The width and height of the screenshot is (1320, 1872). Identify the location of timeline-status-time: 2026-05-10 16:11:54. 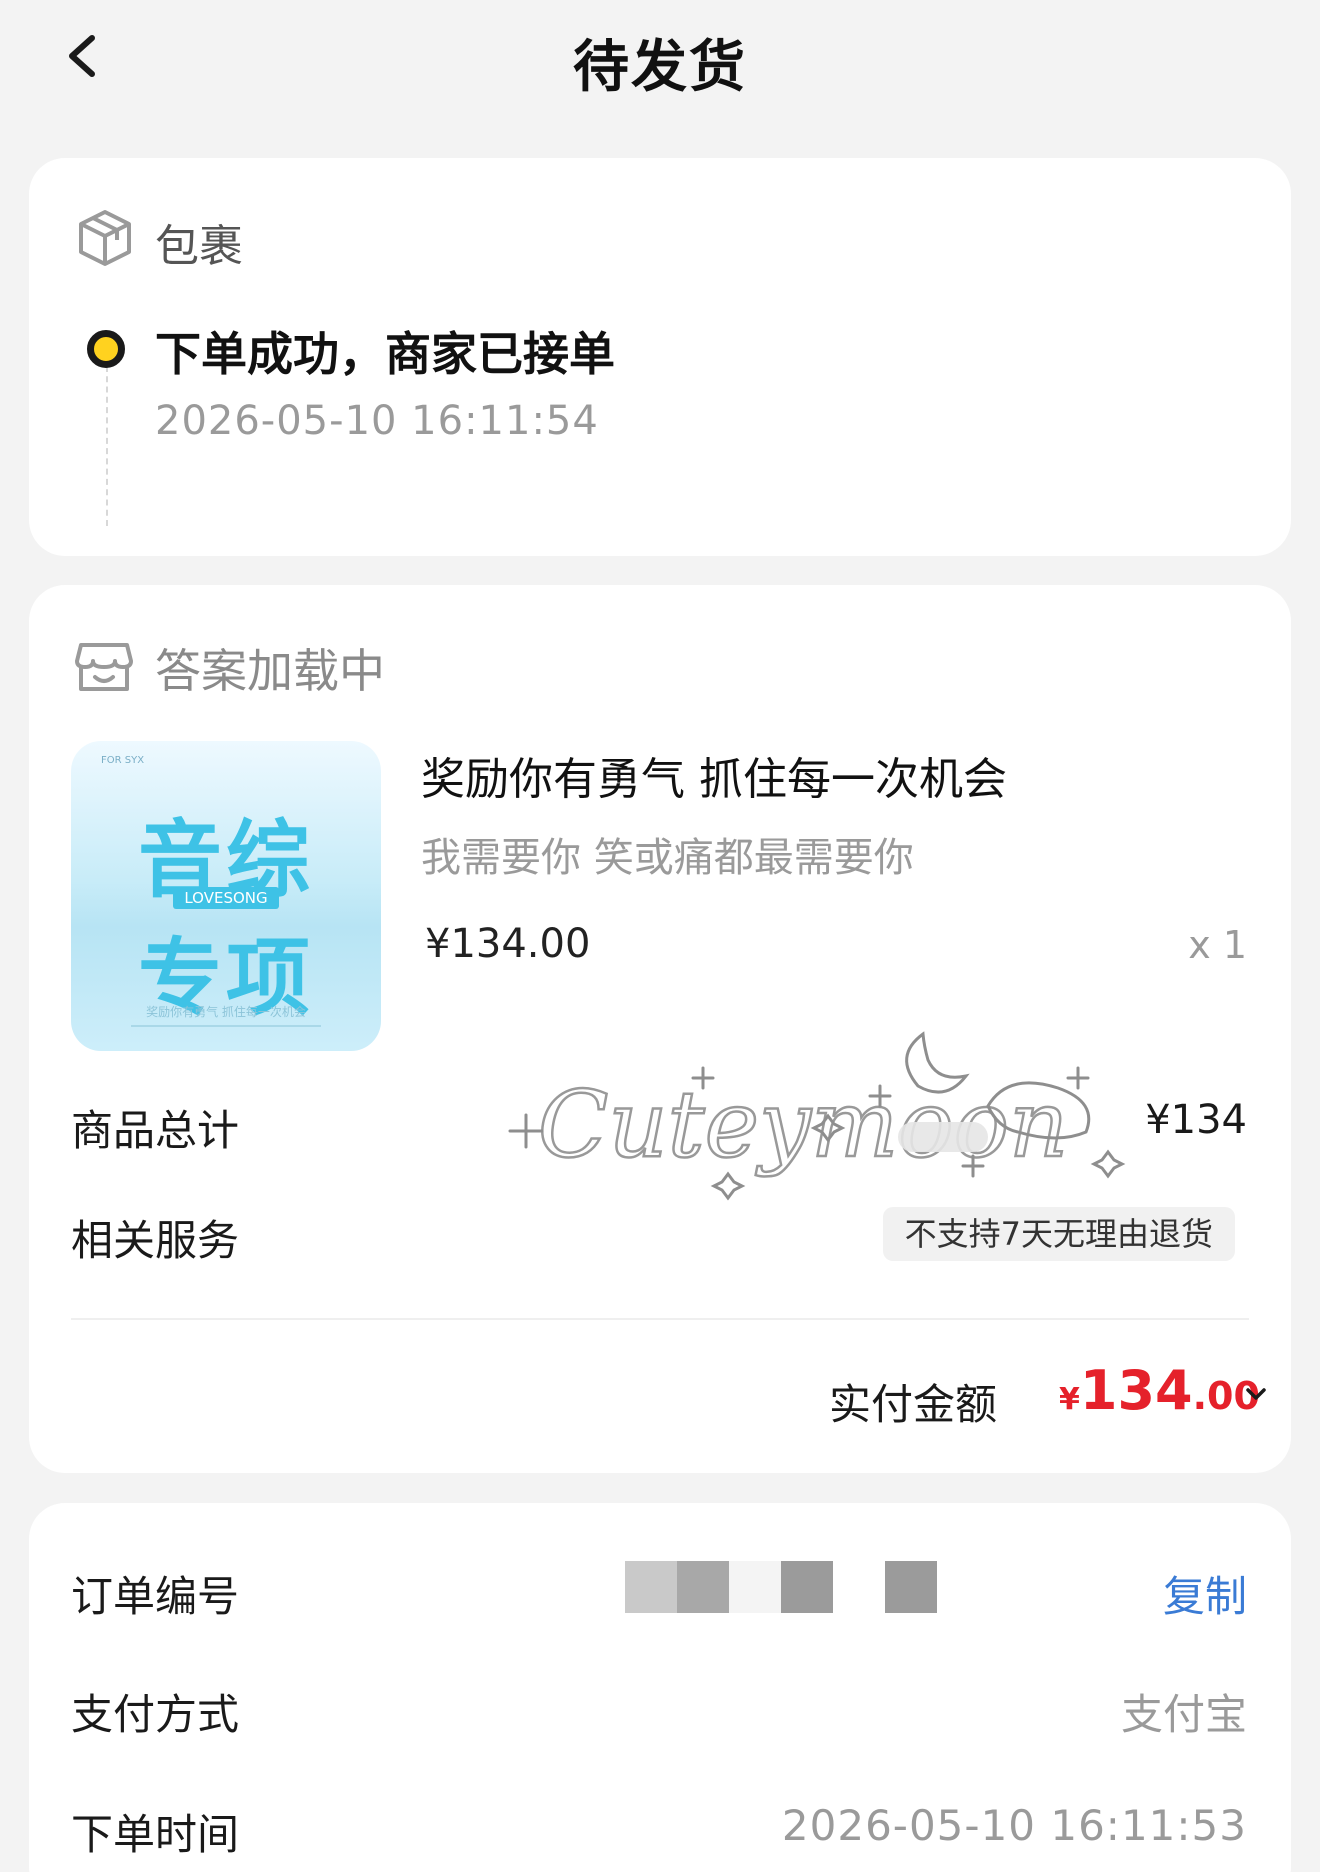
(377, 421).